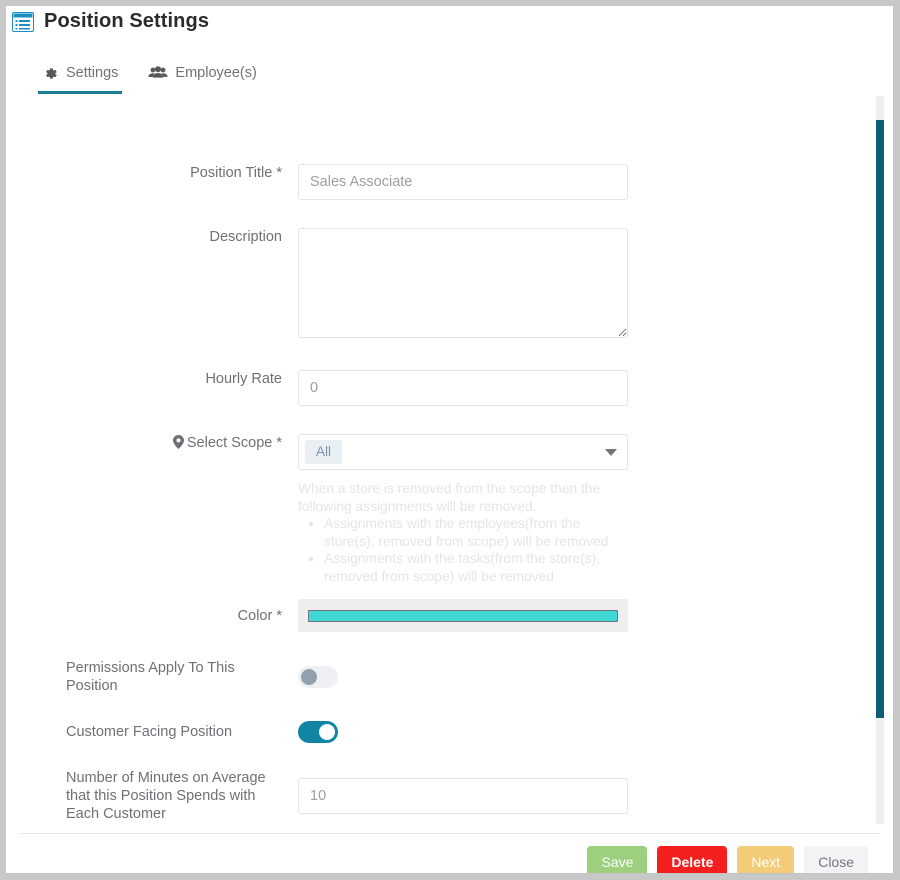 The width and height of the screenshot is (900, 880). I want to click on tab-settings: Settings, so click(80, 77).